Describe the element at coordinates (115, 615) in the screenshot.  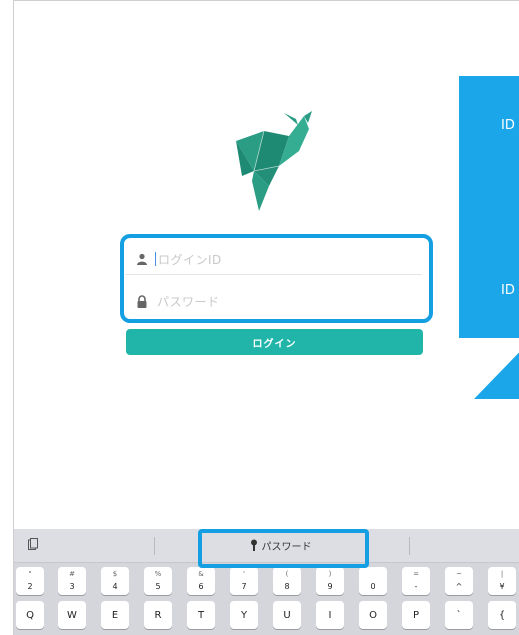
I see `key-e: E` at that location.